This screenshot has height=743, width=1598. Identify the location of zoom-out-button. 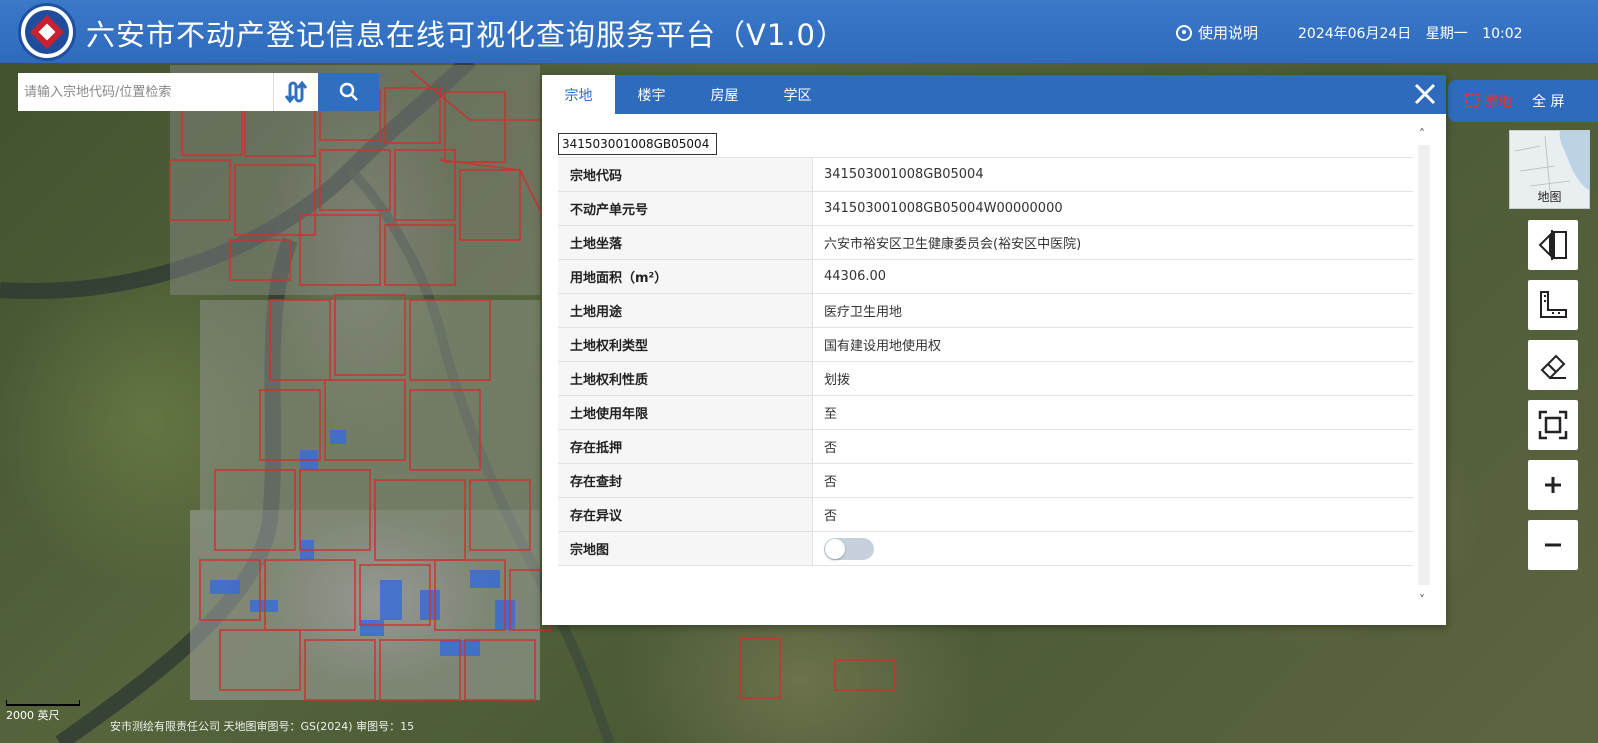
(1553, 545).